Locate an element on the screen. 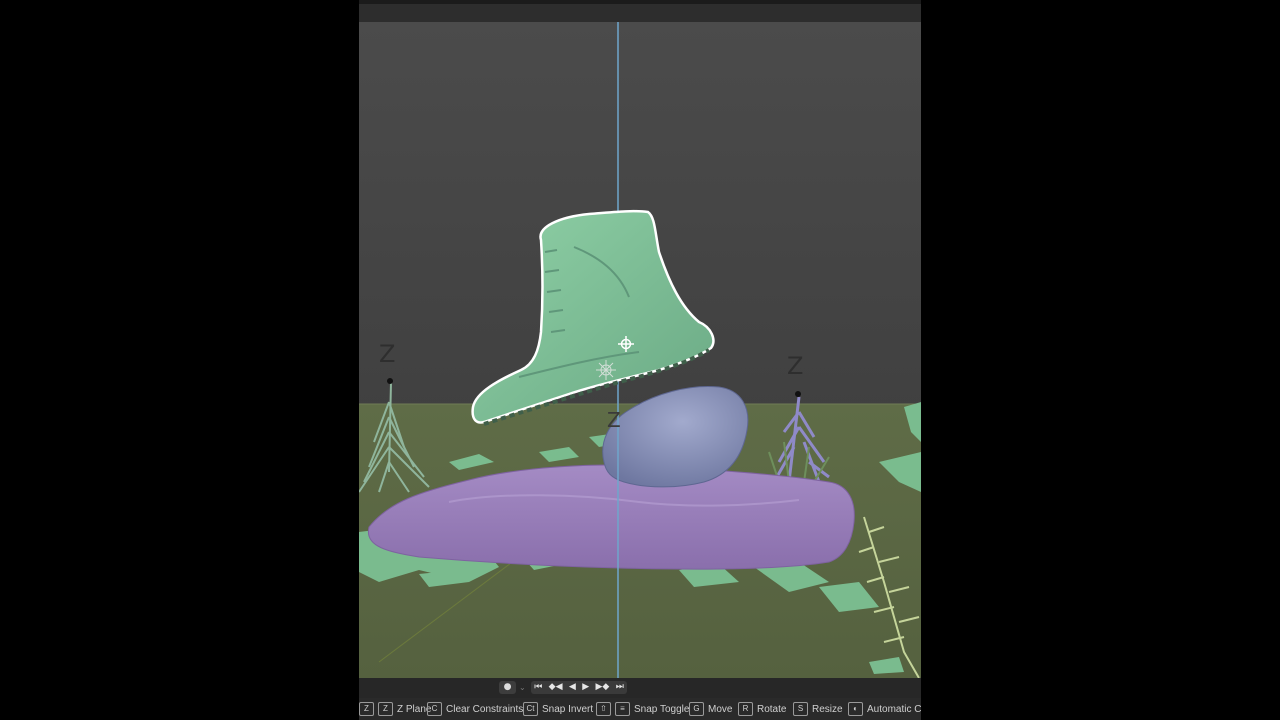 The image size is (1280, 720). next-keyframe-icon: ▶◆ is located at coordinates (602, 687).